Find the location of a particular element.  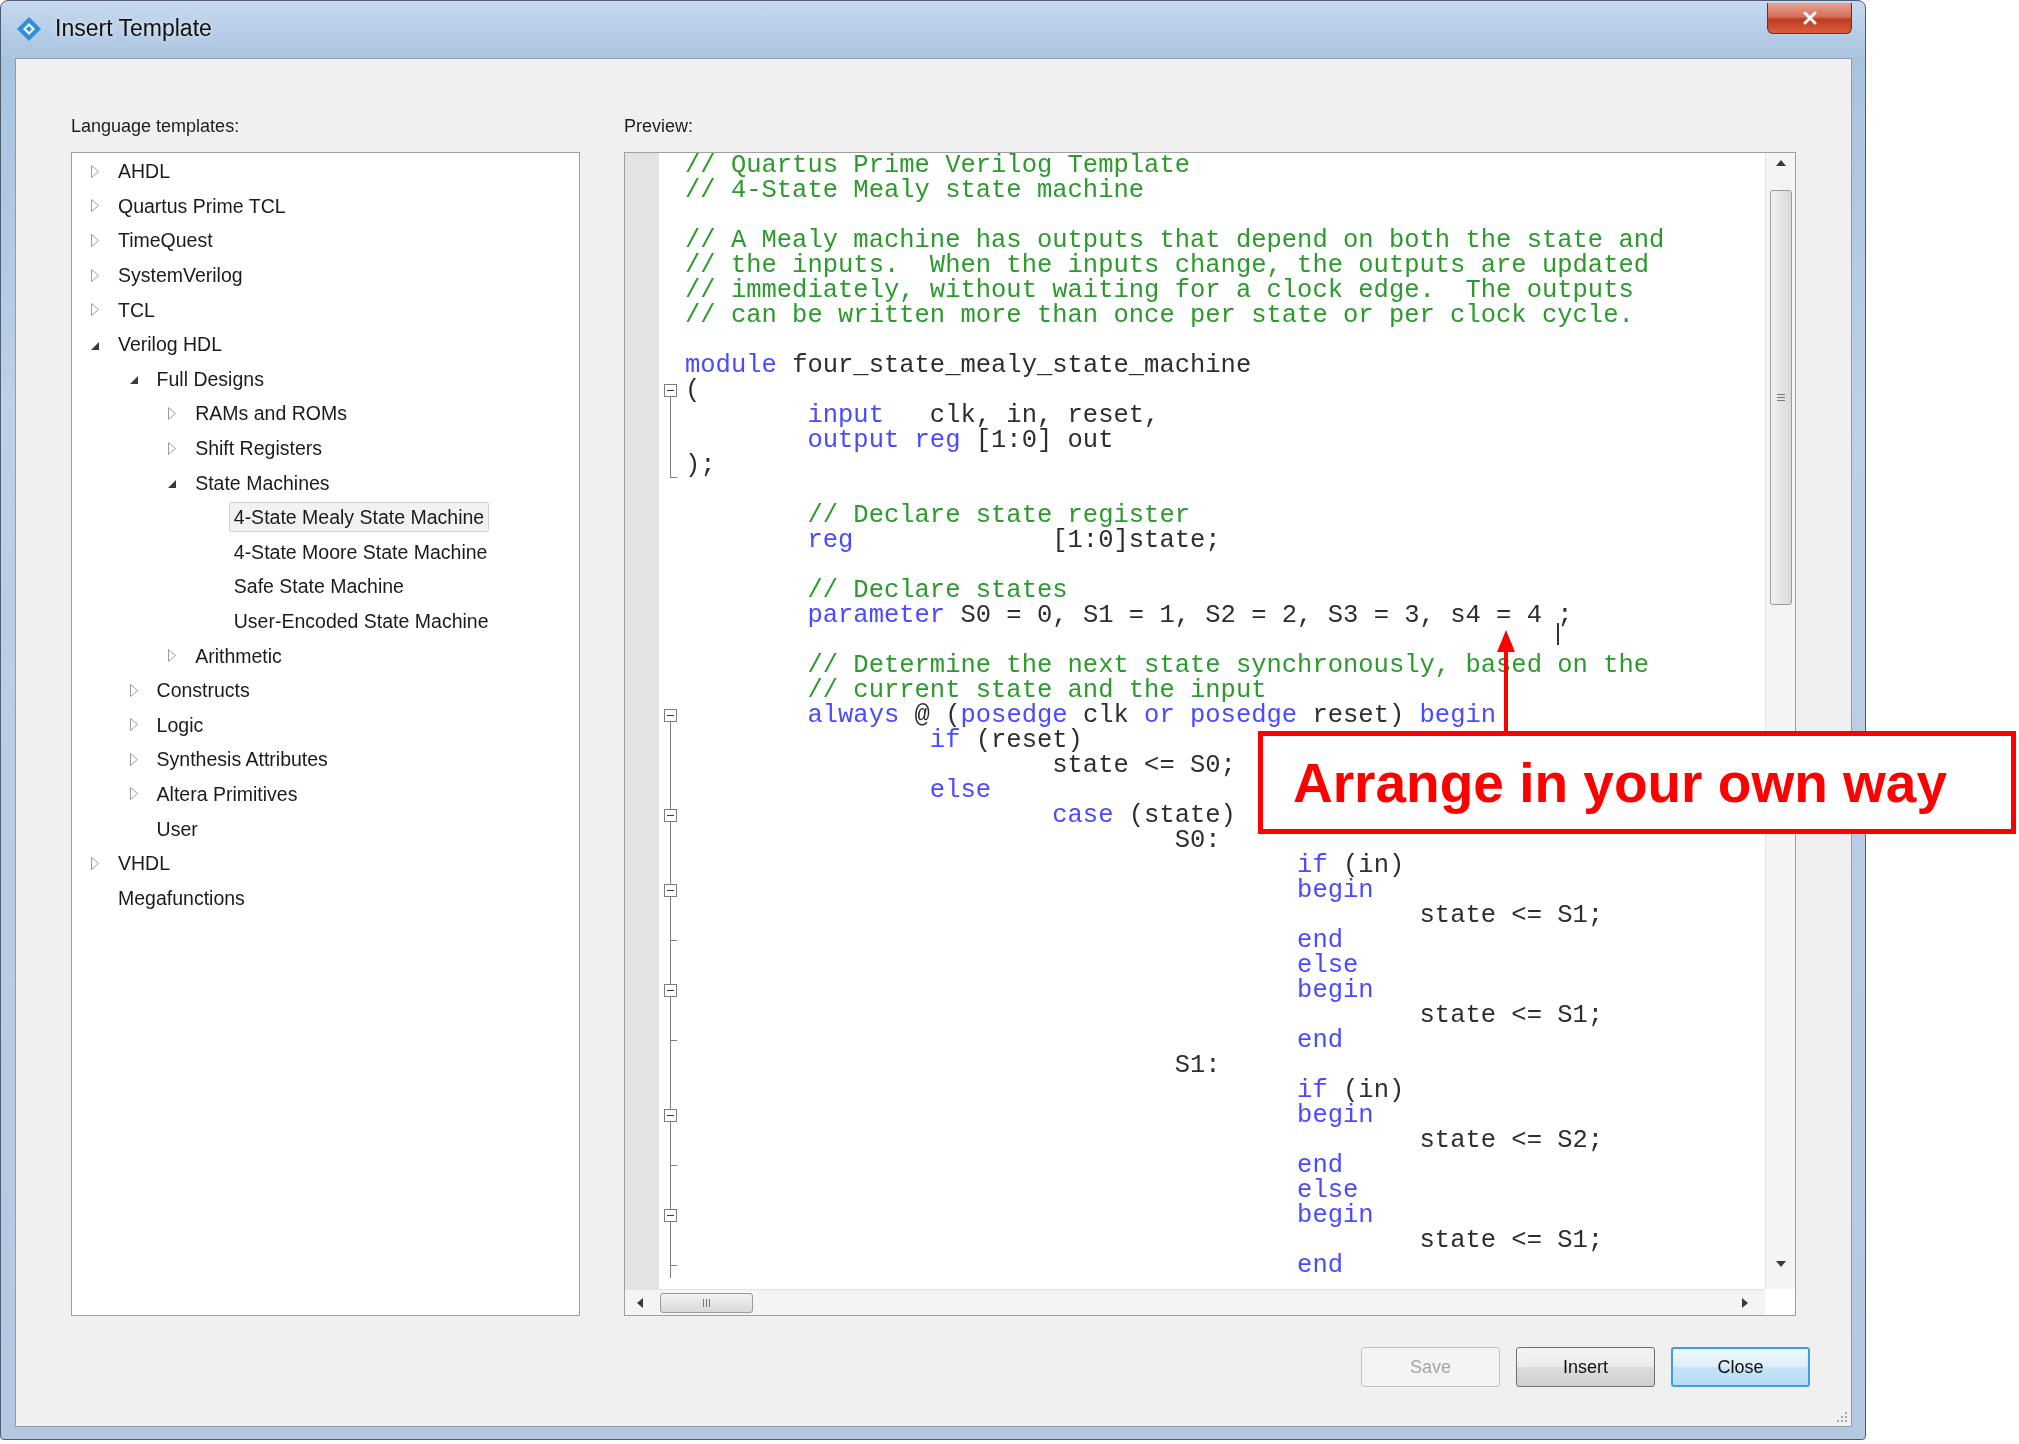

code-line: output reg [1:0] out is located at coordinates (960, 440).